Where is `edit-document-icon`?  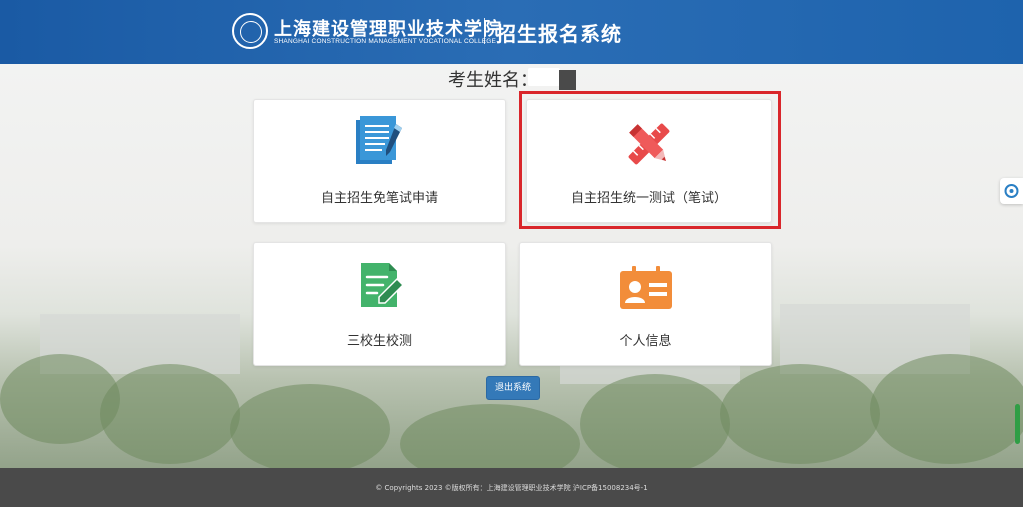
edit-document-icon is located at coordinates (382, 285).